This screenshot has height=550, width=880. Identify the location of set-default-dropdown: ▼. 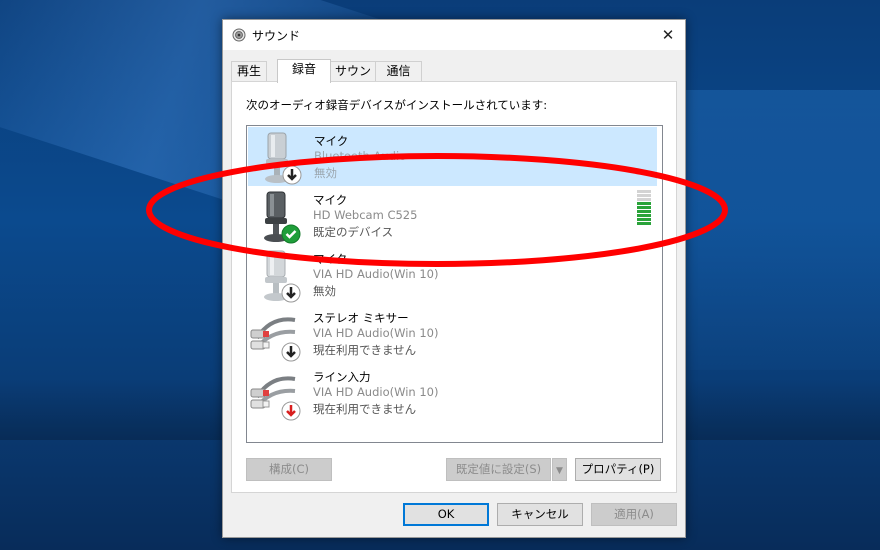
(559, 469).